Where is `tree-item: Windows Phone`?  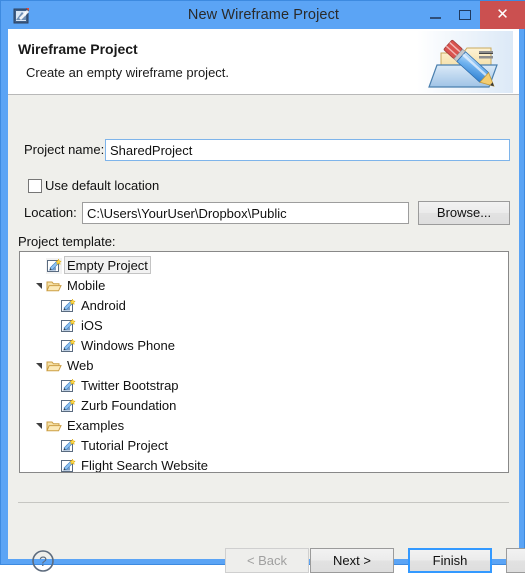
tree-item: Windows Phone is located at coordinates (264, 346).